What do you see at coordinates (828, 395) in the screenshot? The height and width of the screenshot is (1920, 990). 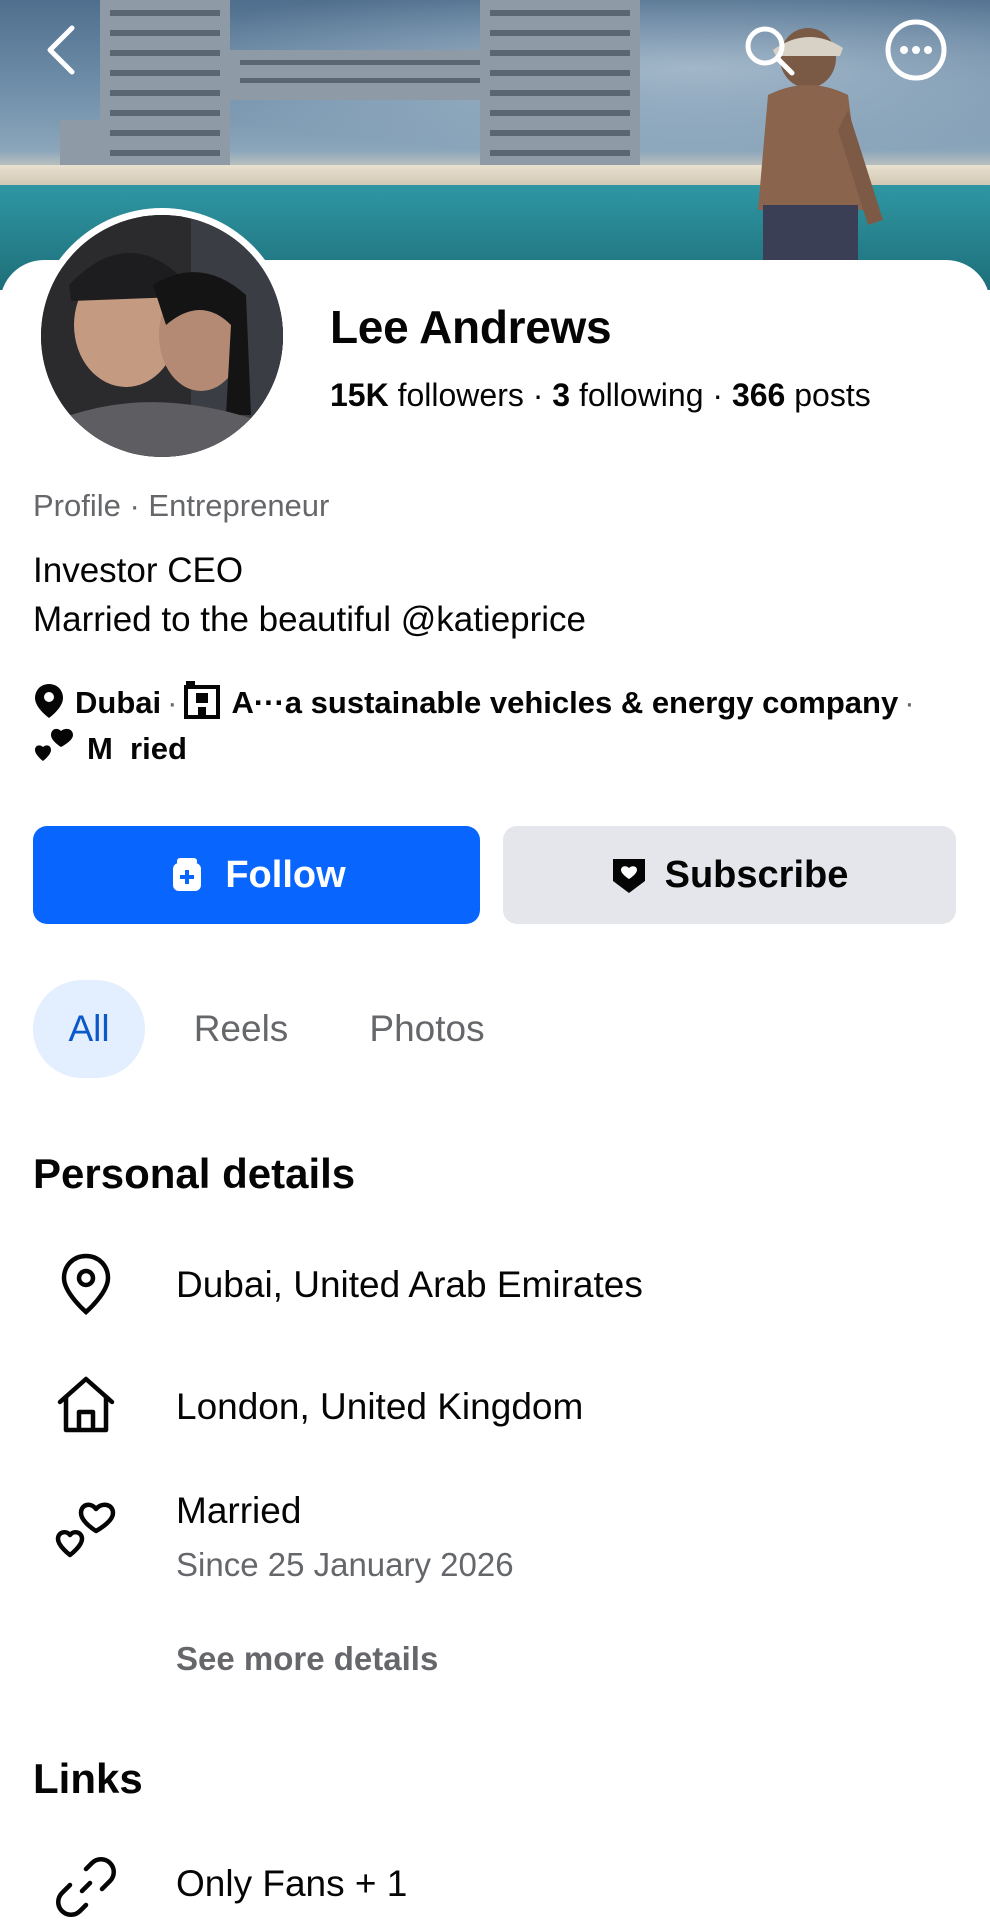 I see `posts-label: posts` at bounding box center [828, 395].